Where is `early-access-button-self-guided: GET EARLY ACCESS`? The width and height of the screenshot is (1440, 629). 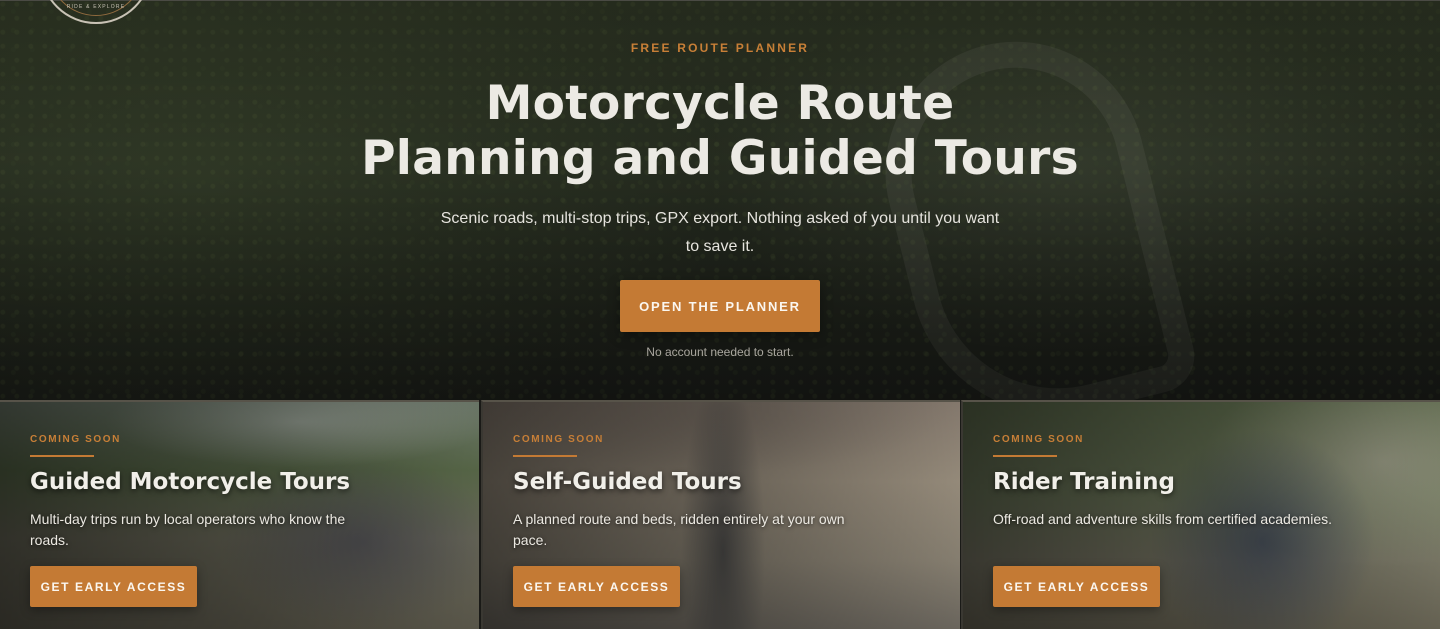
early-access-button-self-guided: GET EARLY ACCESS is located at coordinates (596, 586).